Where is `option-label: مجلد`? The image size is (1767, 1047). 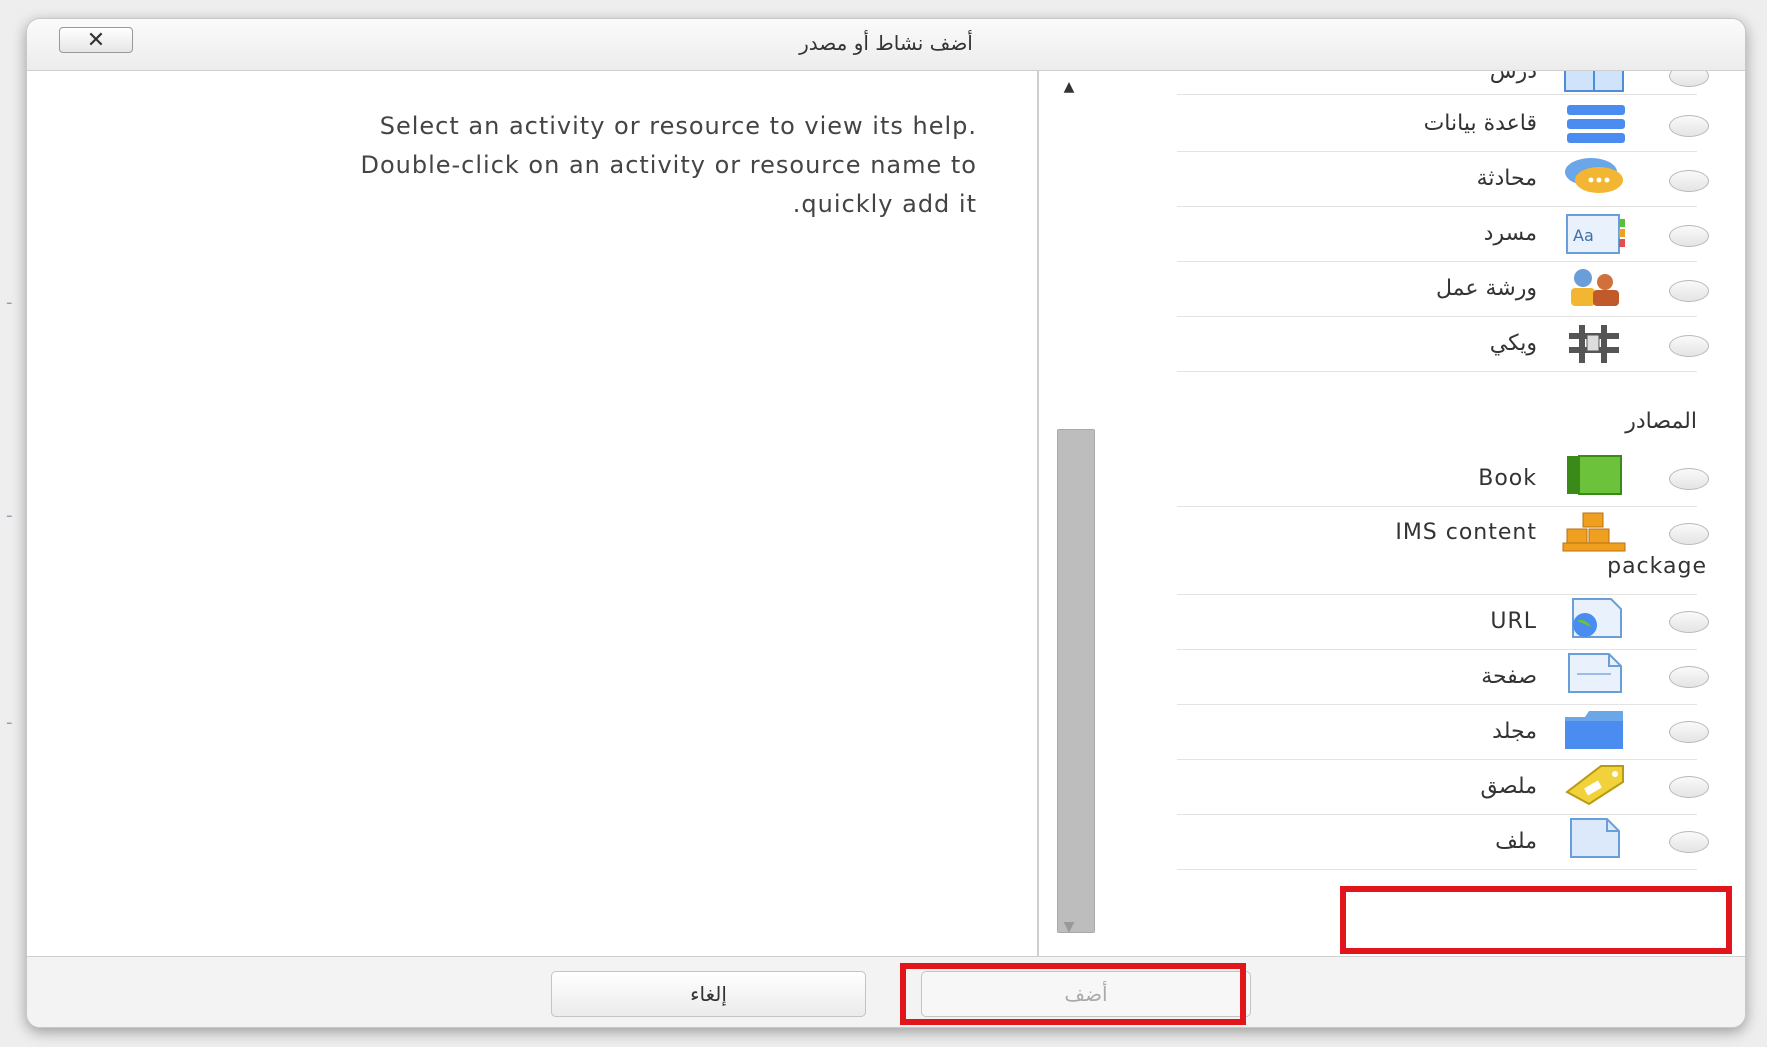
option-label: مجلد is located at coordinates (1514, 731).